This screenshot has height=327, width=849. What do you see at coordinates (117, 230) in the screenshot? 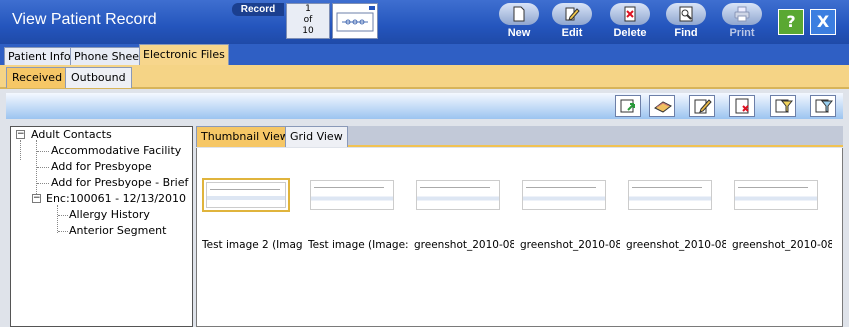
I see `tree-item-anterior-segment: Anterior Segment` at bounding box center [117, 230].